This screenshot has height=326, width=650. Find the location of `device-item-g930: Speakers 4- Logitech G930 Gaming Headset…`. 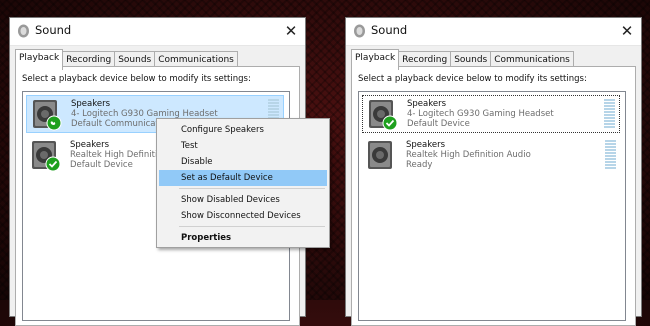

device-item-g930: Speakers 4- Logitech G930 Gaming Headset… is located at coordinates (491, 114).